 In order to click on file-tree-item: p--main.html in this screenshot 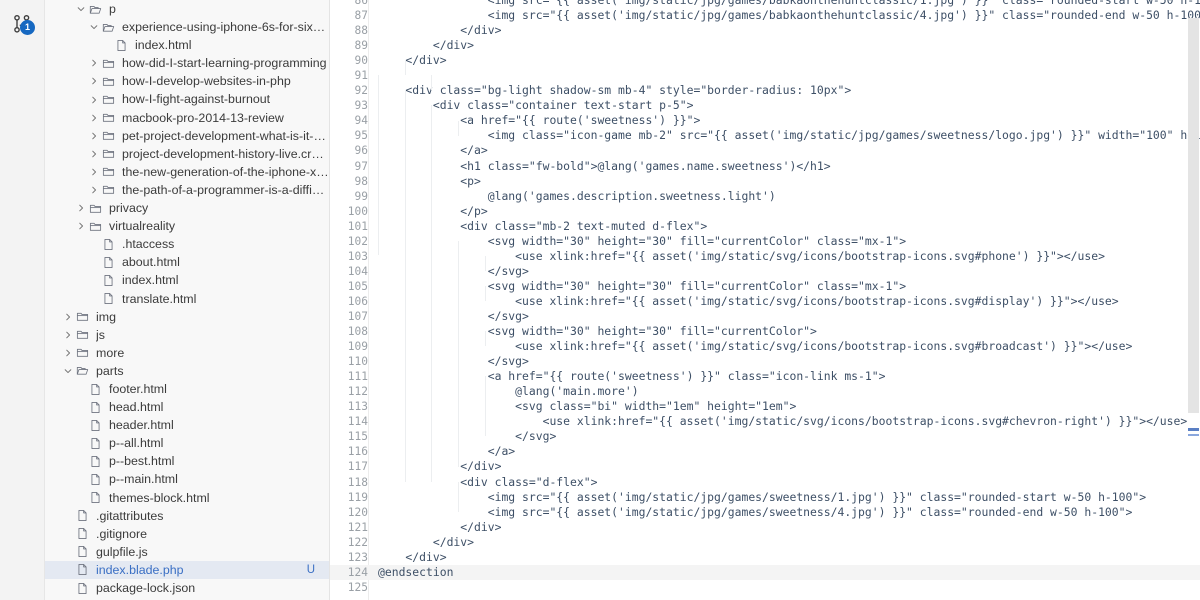, I will do `click(187, 479)`.